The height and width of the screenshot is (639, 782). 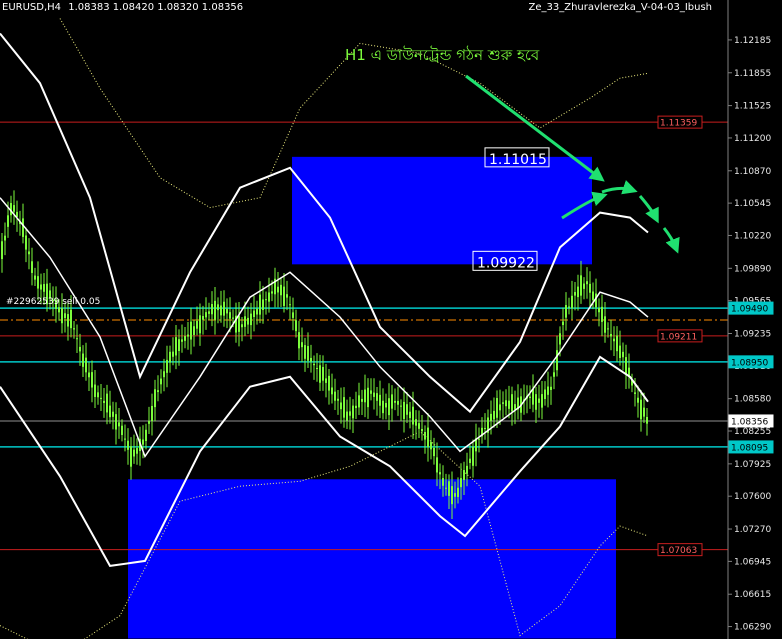 What do you see at coordinates (620, 7) in the screenshot?
I see `indicator-name: Ze_33_Zhuravlerezka_V-04-03_Ibush` at bounding box center [620, 7].